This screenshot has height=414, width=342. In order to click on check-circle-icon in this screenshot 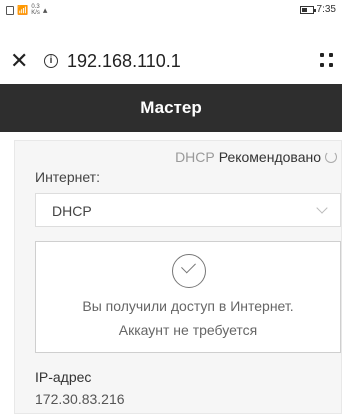, I will do `click(189, 271)`.